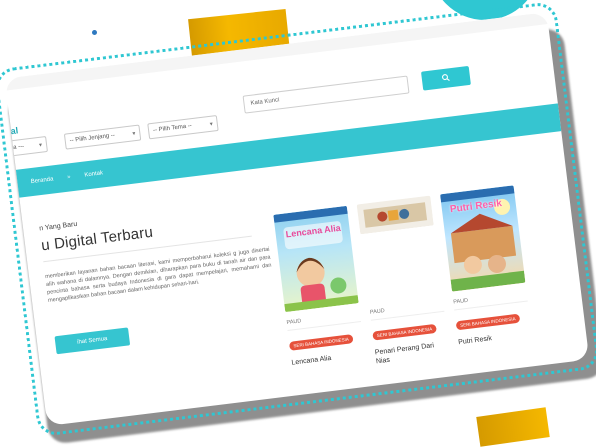 The image size is (596, 447). I want to click on language-select: Bahasa --- ▾, so click(26, 147).